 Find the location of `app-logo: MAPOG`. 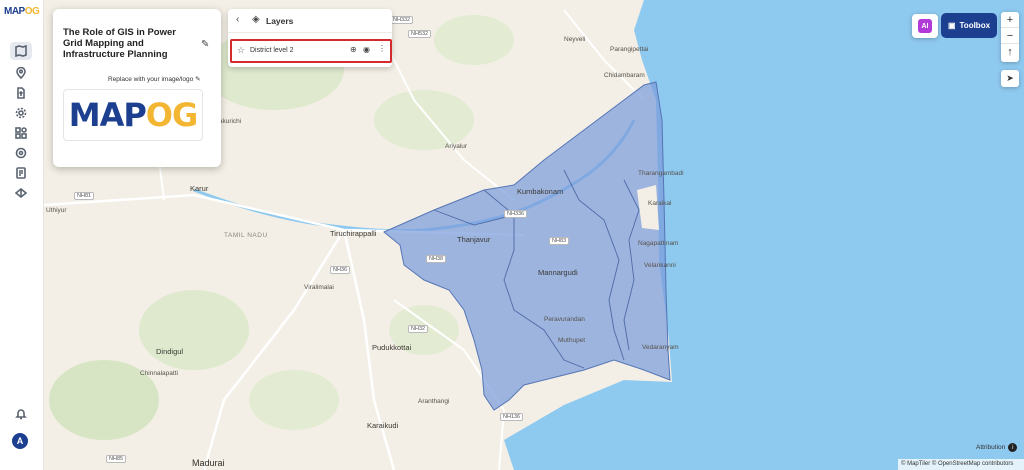

app-logo: MAPOG is located at coordinates (22, 11).